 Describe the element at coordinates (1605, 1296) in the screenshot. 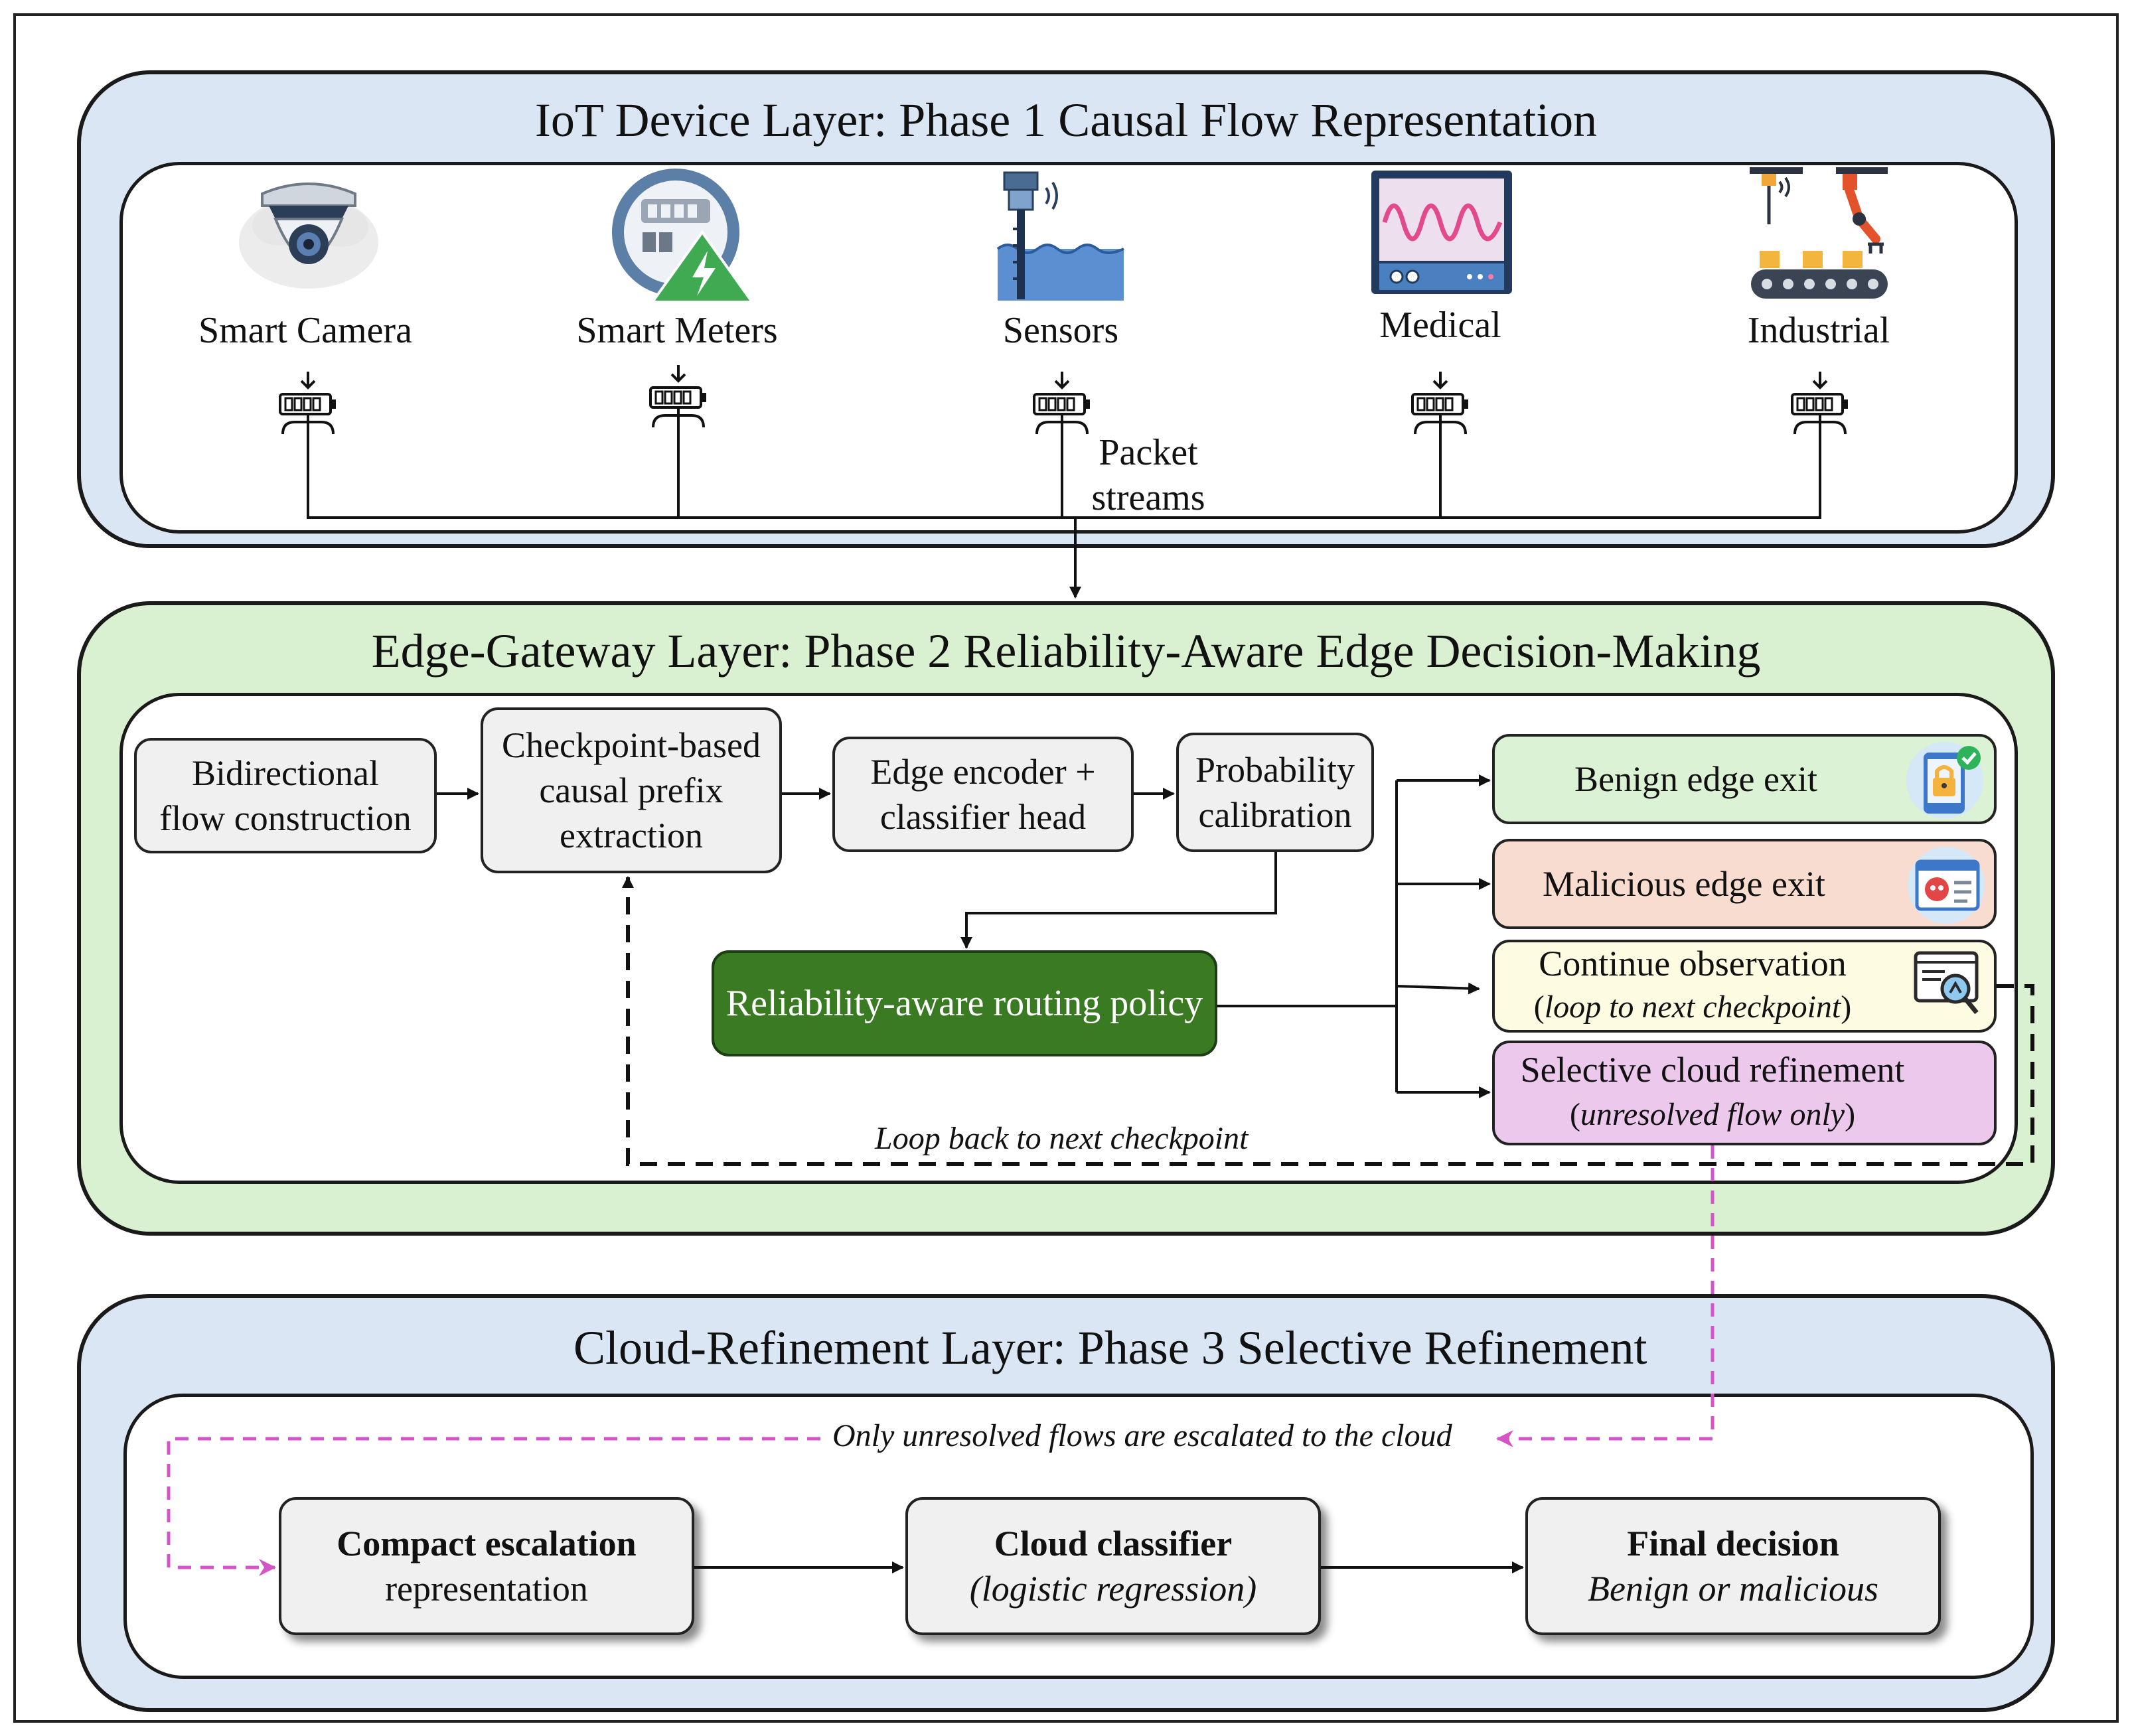

I see `escalation-arrow` at that location.